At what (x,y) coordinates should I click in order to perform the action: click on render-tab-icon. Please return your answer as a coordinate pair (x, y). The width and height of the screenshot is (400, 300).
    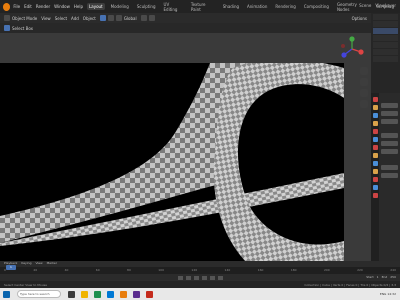
    Looking at the image, I should click on (375, 107).